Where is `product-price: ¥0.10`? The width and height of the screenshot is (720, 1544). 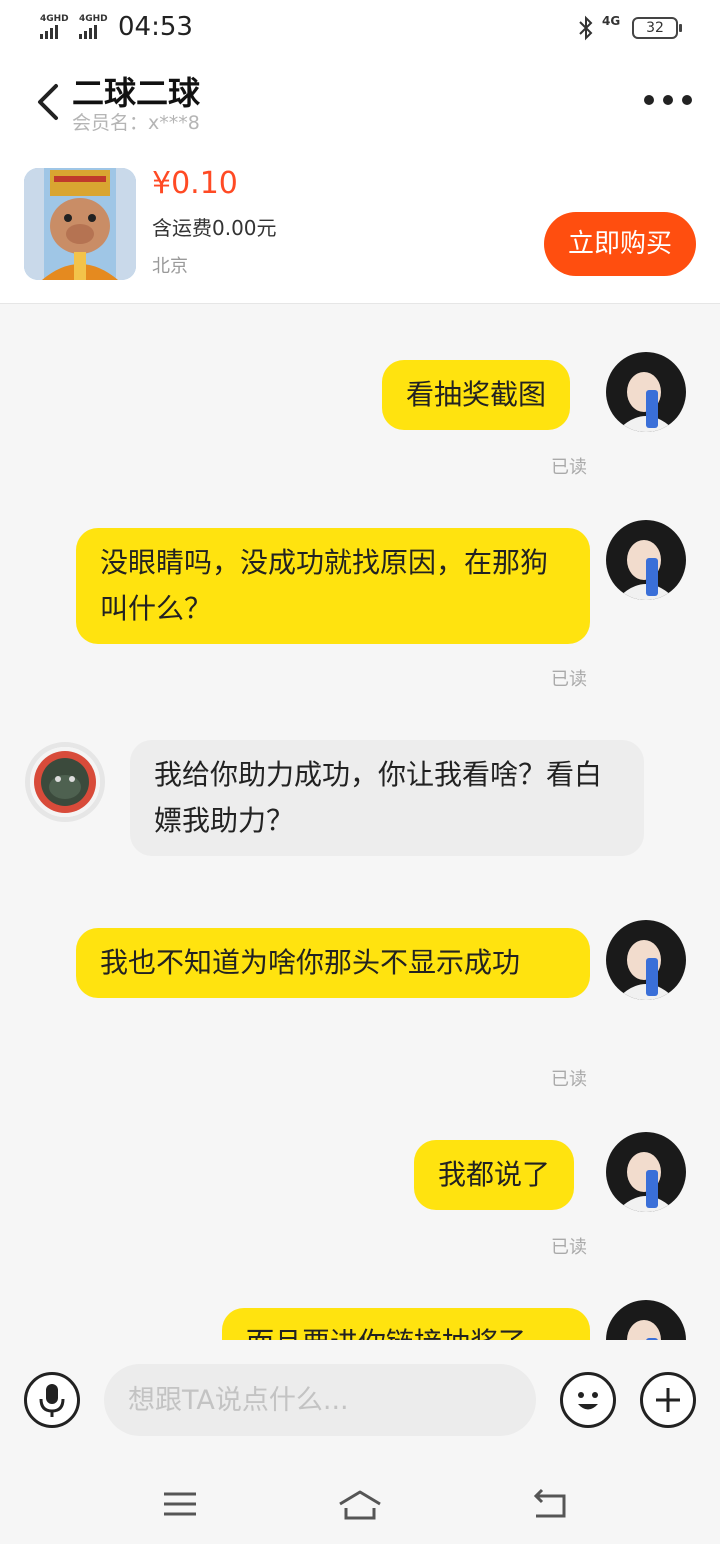 product-price: ¥0.10 is located at coordinates (195, 183).